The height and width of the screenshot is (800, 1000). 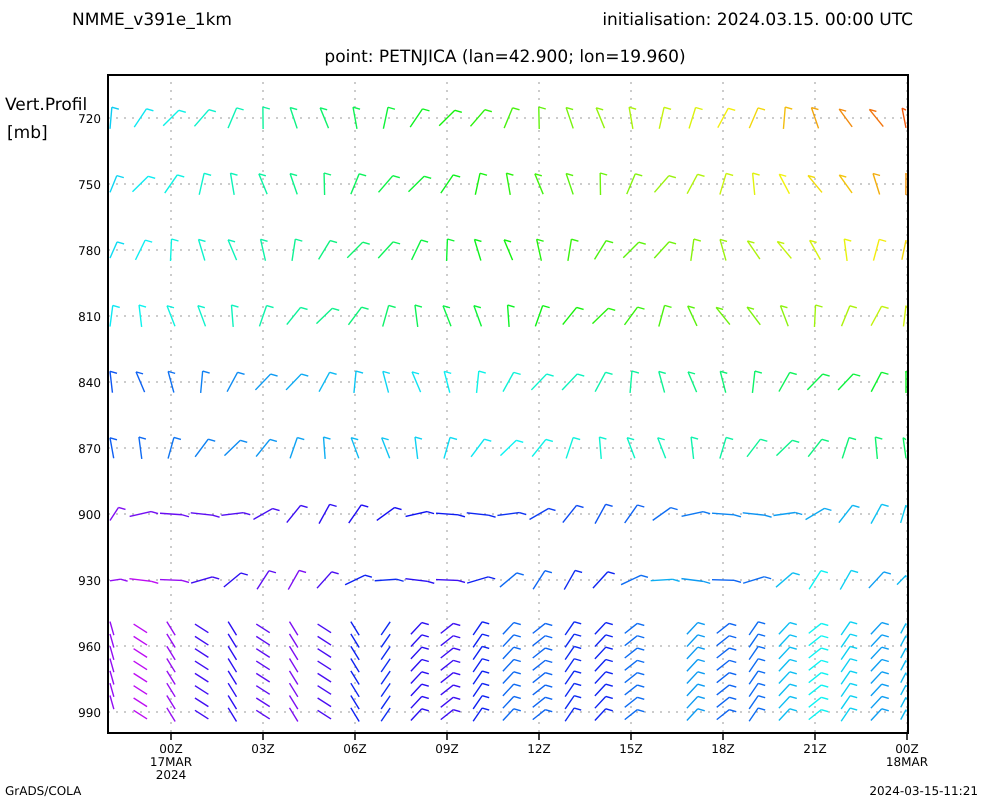 I want to click on y-axis-title: Vert.Profil, so click(x=46, y=105).